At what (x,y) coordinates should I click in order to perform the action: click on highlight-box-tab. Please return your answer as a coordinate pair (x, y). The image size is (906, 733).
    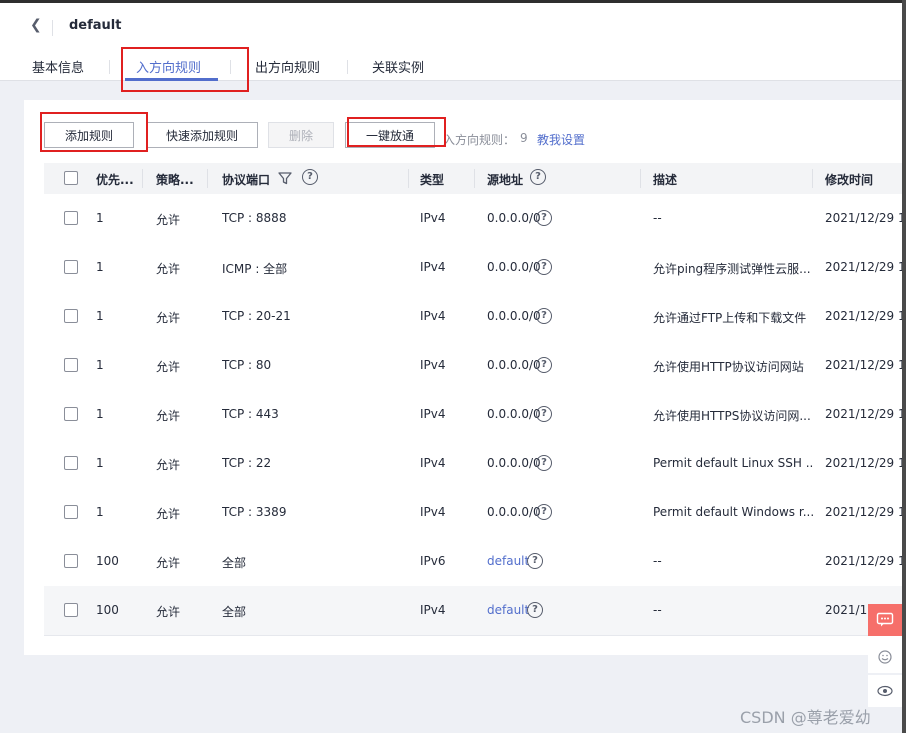
    Looking at the image, I should click on (185, 69).